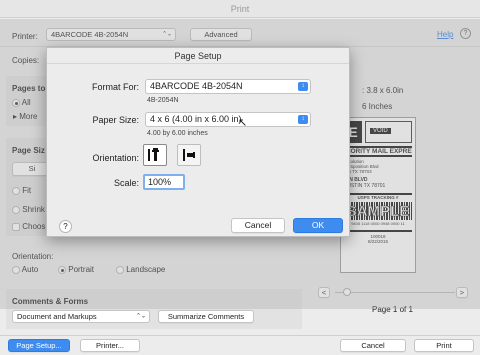 The width and height of the screenshot is (480, 355). I want to click on format-for-select: 4BARCODE 4B-2054N ↕, so click(228, 86).